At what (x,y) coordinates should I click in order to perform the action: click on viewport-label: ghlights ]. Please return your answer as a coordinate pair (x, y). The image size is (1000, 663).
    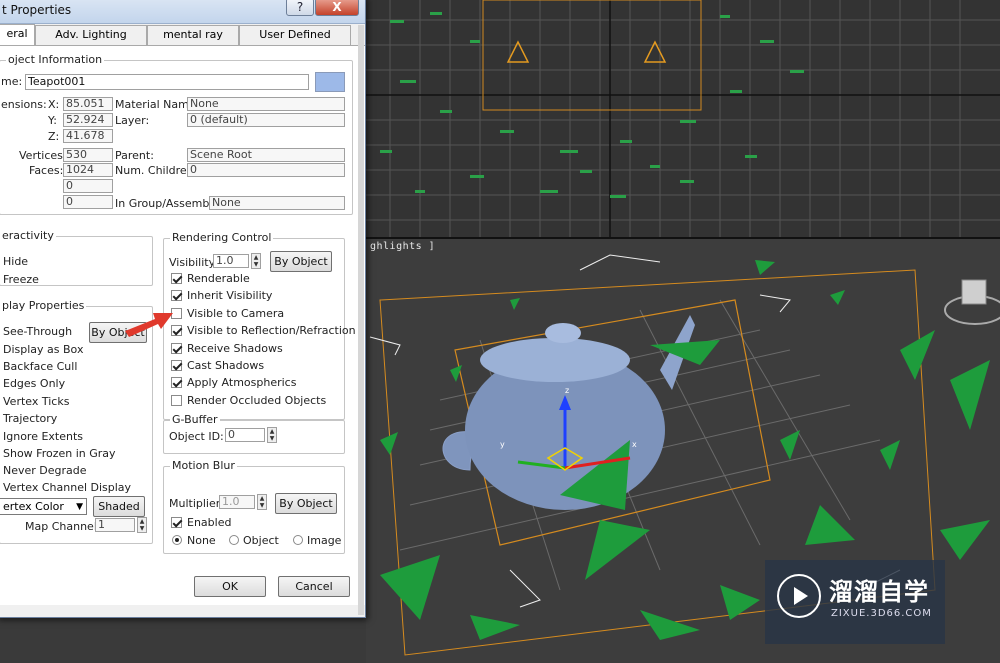
    Looking at the image, I should click on (403, 246).